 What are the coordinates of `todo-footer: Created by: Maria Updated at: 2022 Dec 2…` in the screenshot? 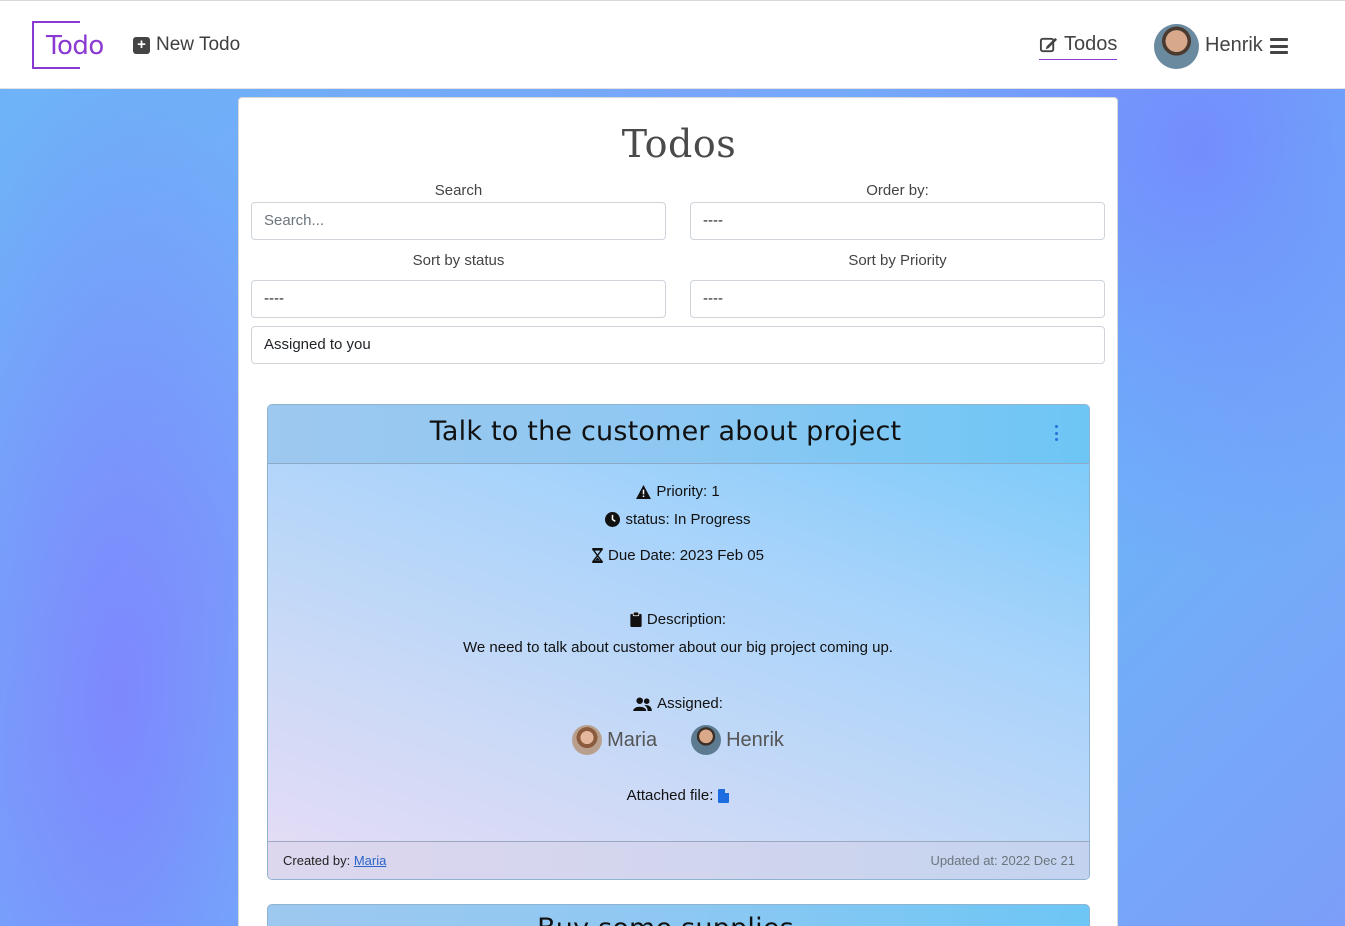 It's located at (678, 860).